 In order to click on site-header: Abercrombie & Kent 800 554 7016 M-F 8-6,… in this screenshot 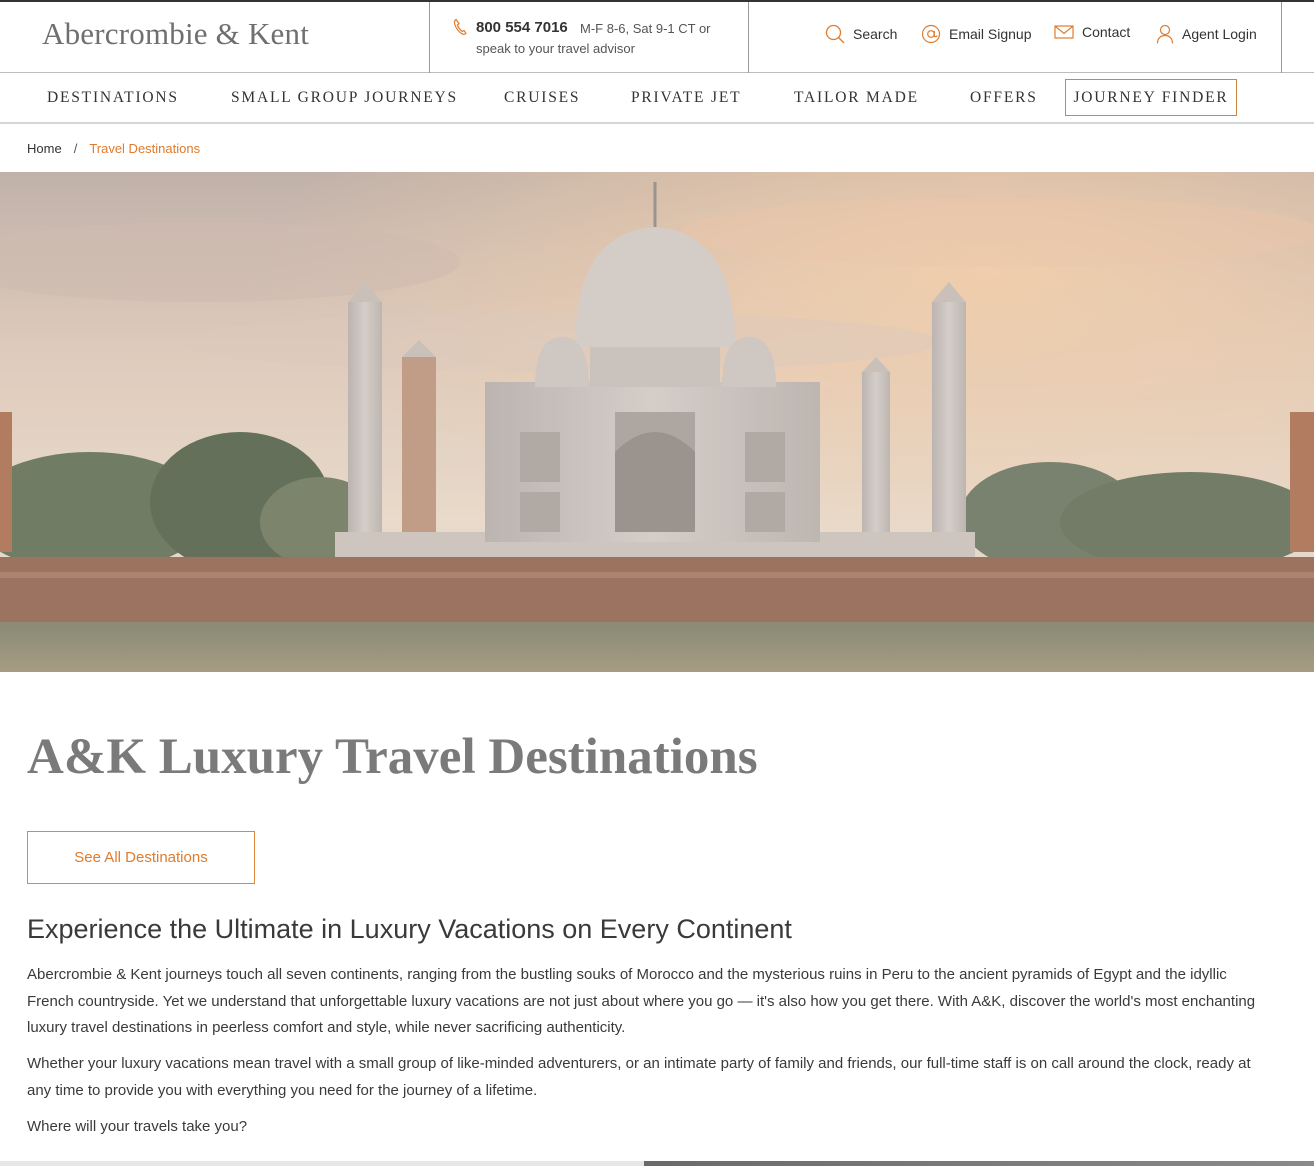, I will do `click(657, 37)`.